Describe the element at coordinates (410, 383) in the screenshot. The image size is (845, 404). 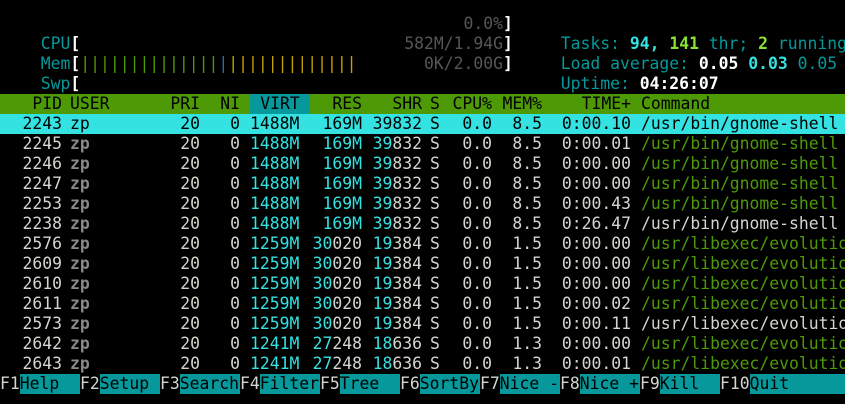
I see `fkey-code: F6` at that location.